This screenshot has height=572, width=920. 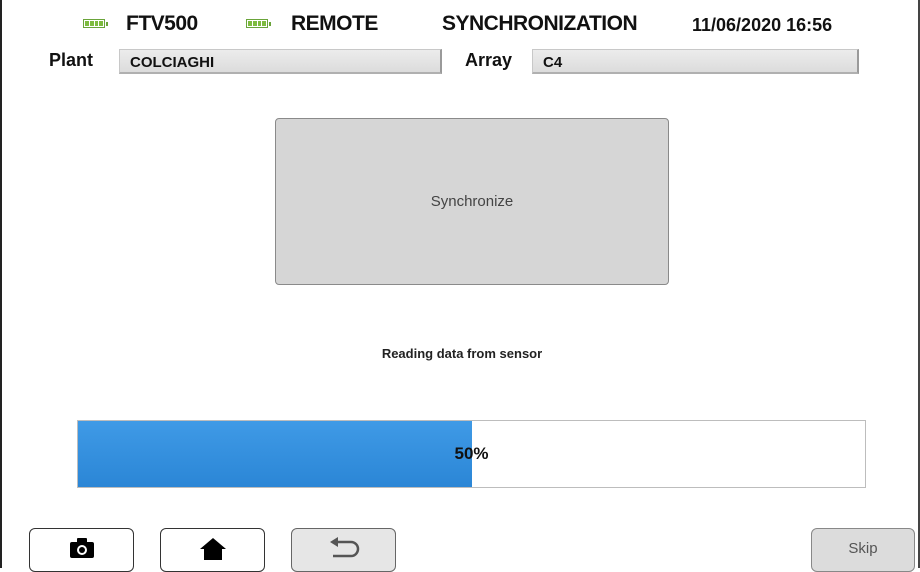 I want to click on progress-bar: 50%, so click(x=471, y=454).